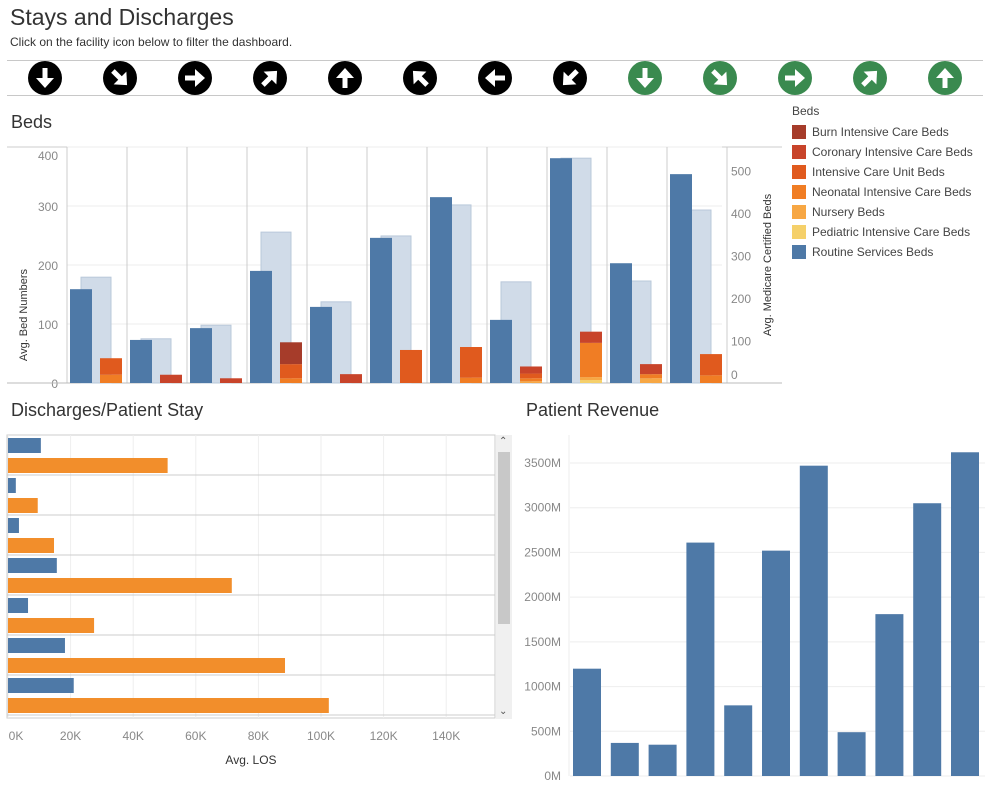 This screenshot has height=789, width=994. What do you see at coordinates (420, 78) in the screenshot?
I see `facility-filter-arrow-up-left-icon` at bounding box center [420, 78].